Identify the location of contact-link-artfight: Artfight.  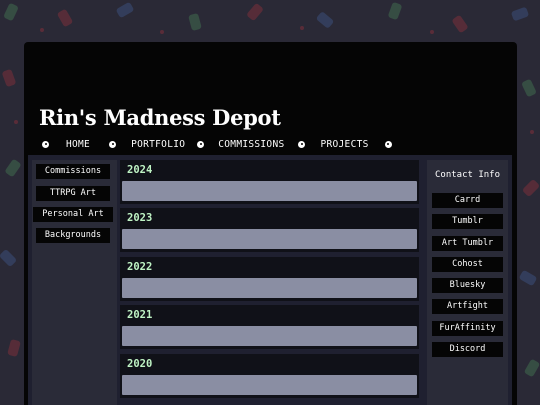
(467, 306).